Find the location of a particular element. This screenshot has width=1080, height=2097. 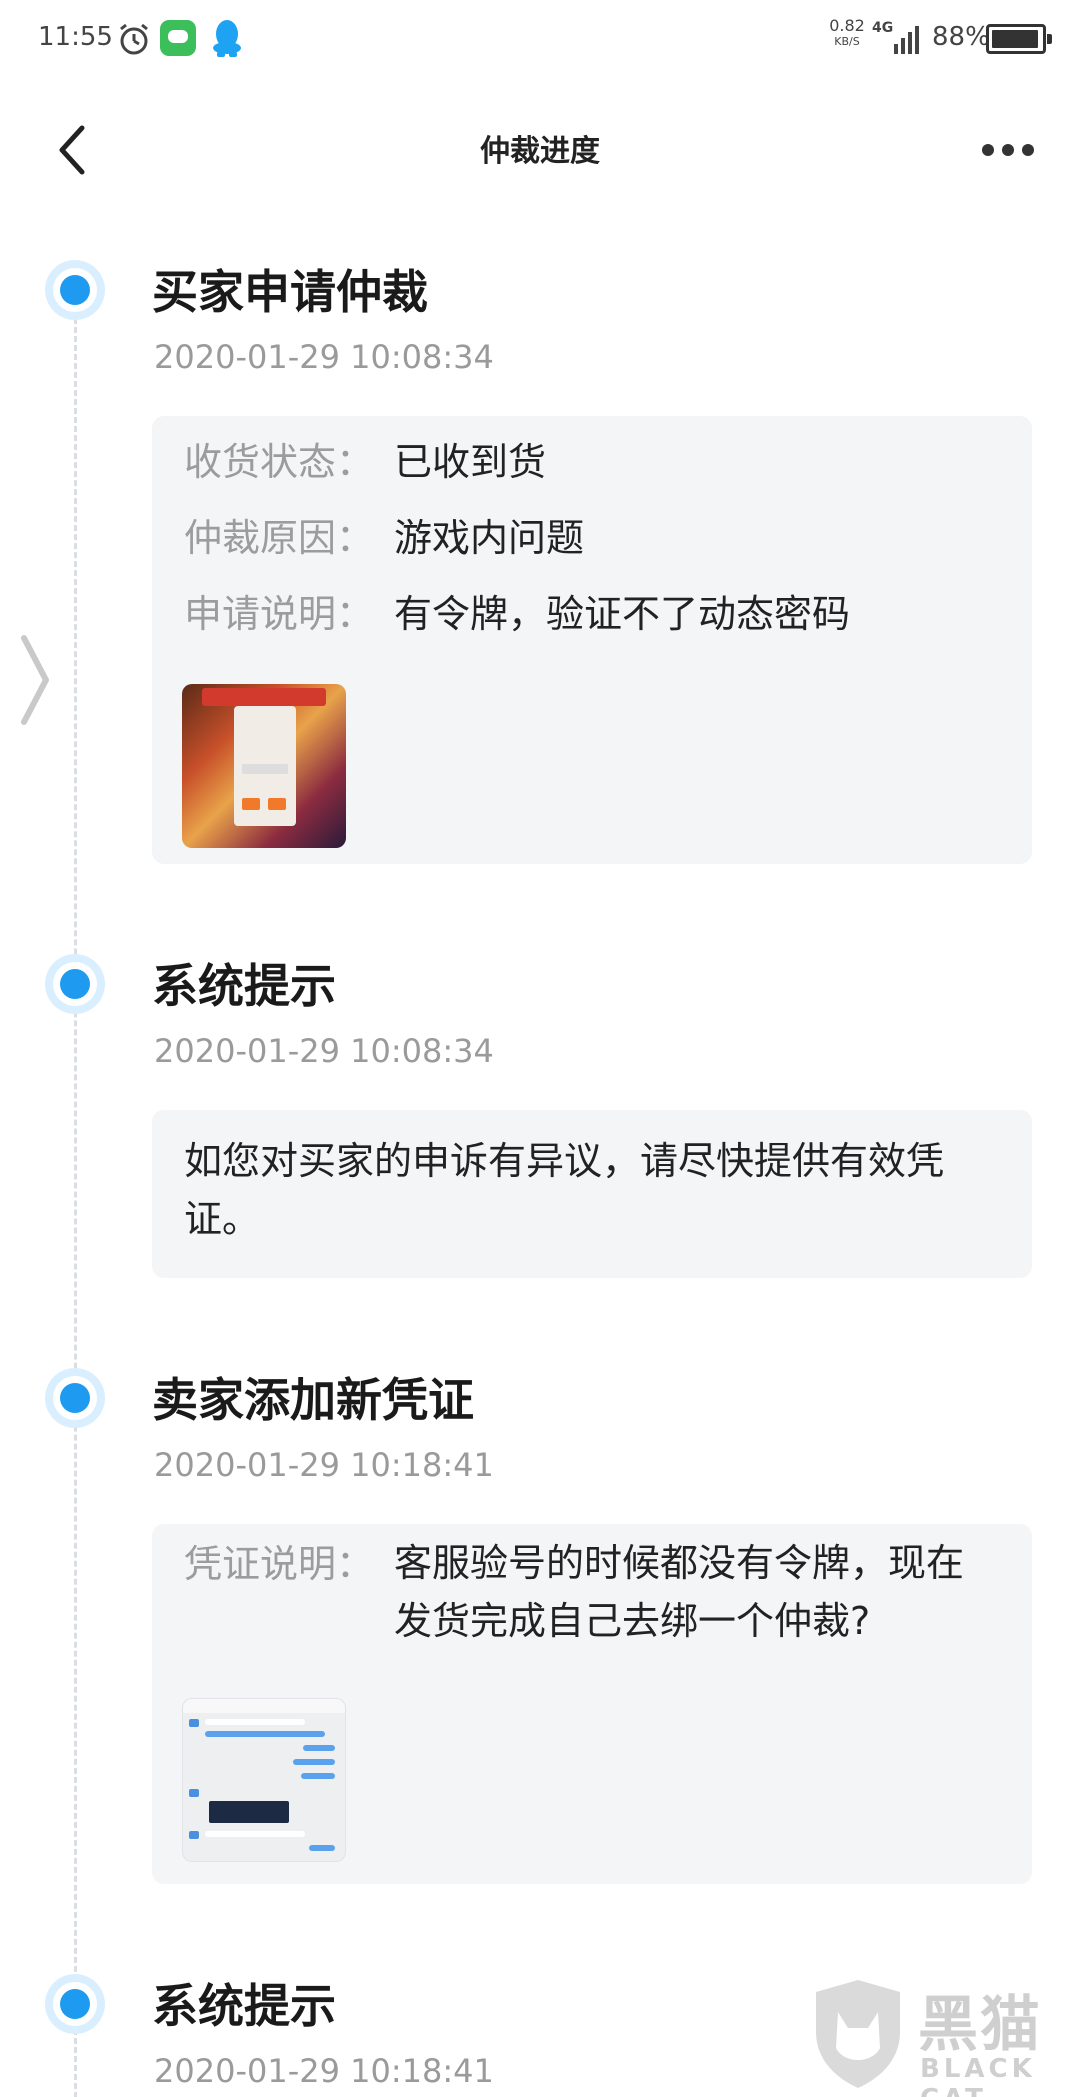

net-speed-value: 0.82 is located at coordinates (847, 25).